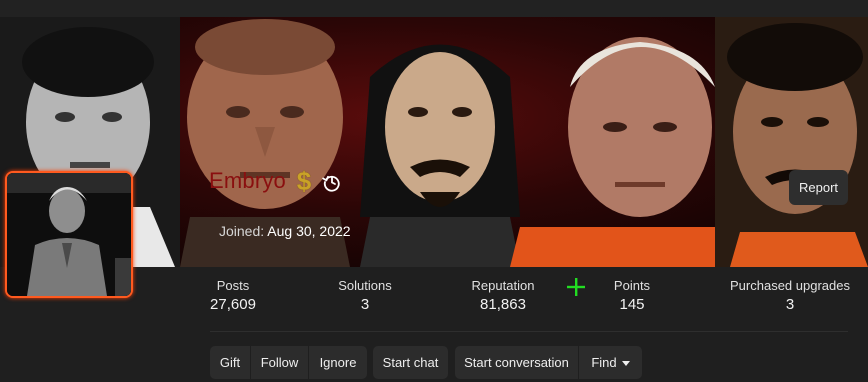 This screenshot has width=868, height=382. I want to click on stat-purchased-upgrades: Purchased upgrades 3, so click(790, 296).